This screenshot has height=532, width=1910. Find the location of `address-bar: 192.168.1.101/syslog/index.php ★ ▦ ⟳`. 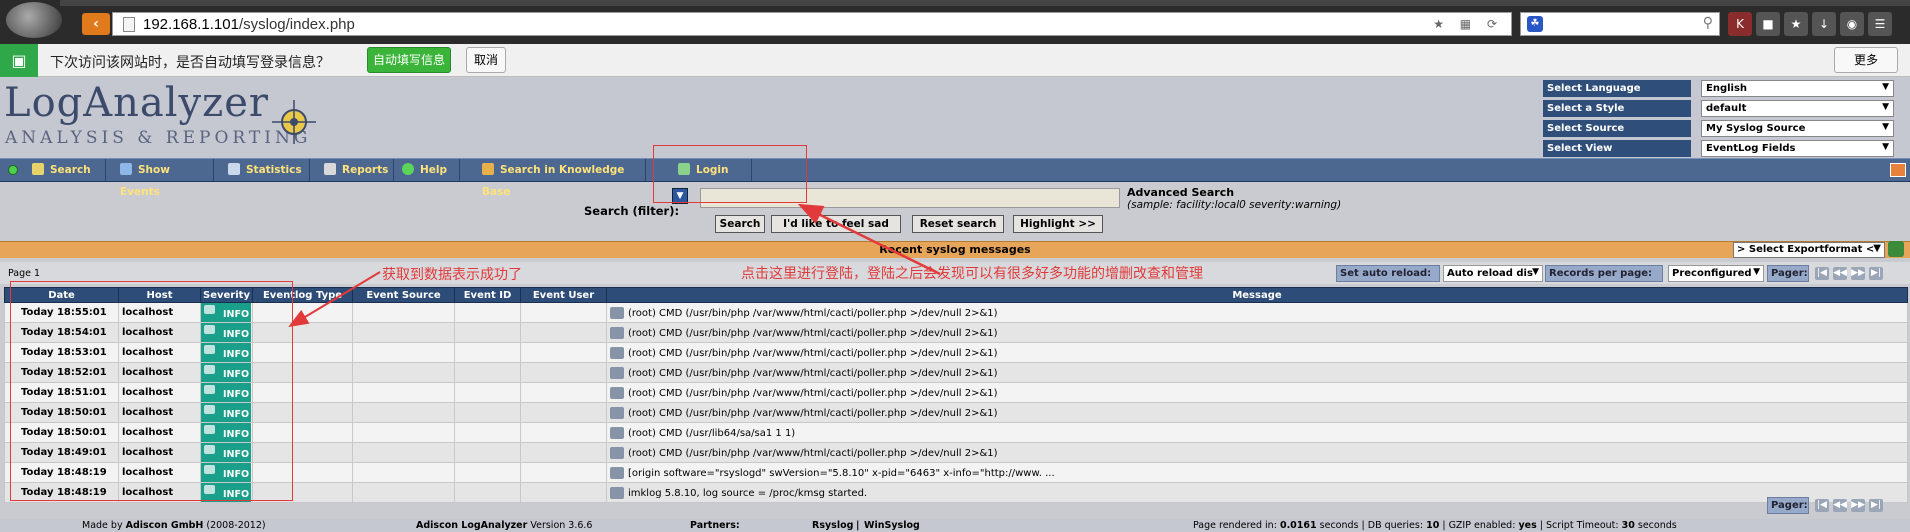

address-bar: 192.168.1.101/syslog/index.php ★ ▦ ⟳ is located at coordinates (812, 24).